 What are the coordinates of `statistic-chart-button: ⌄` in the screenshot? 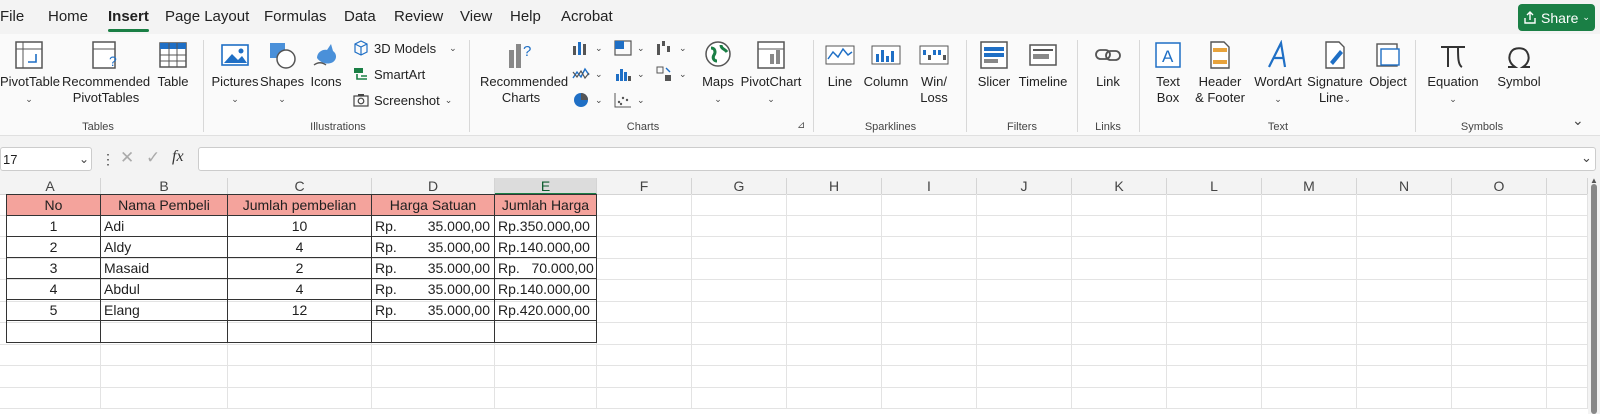 It's located at (629, 74).